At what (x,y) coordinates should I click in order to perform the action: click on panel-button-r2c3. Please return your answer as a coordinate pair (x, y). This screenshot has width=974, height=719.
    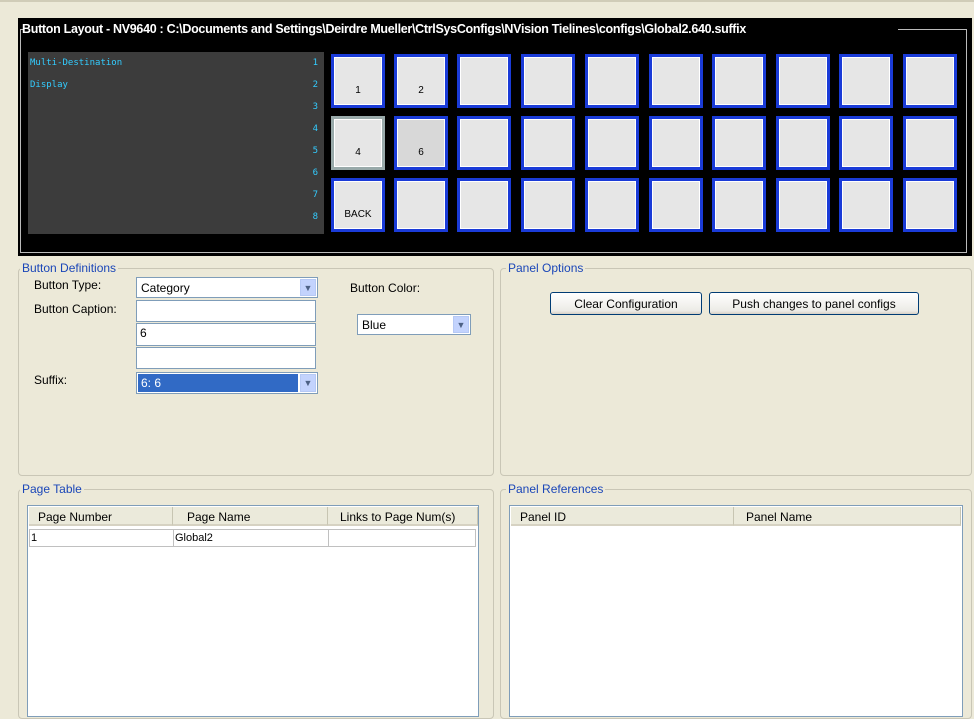
    Looking at the image, I should click on (484, 143).